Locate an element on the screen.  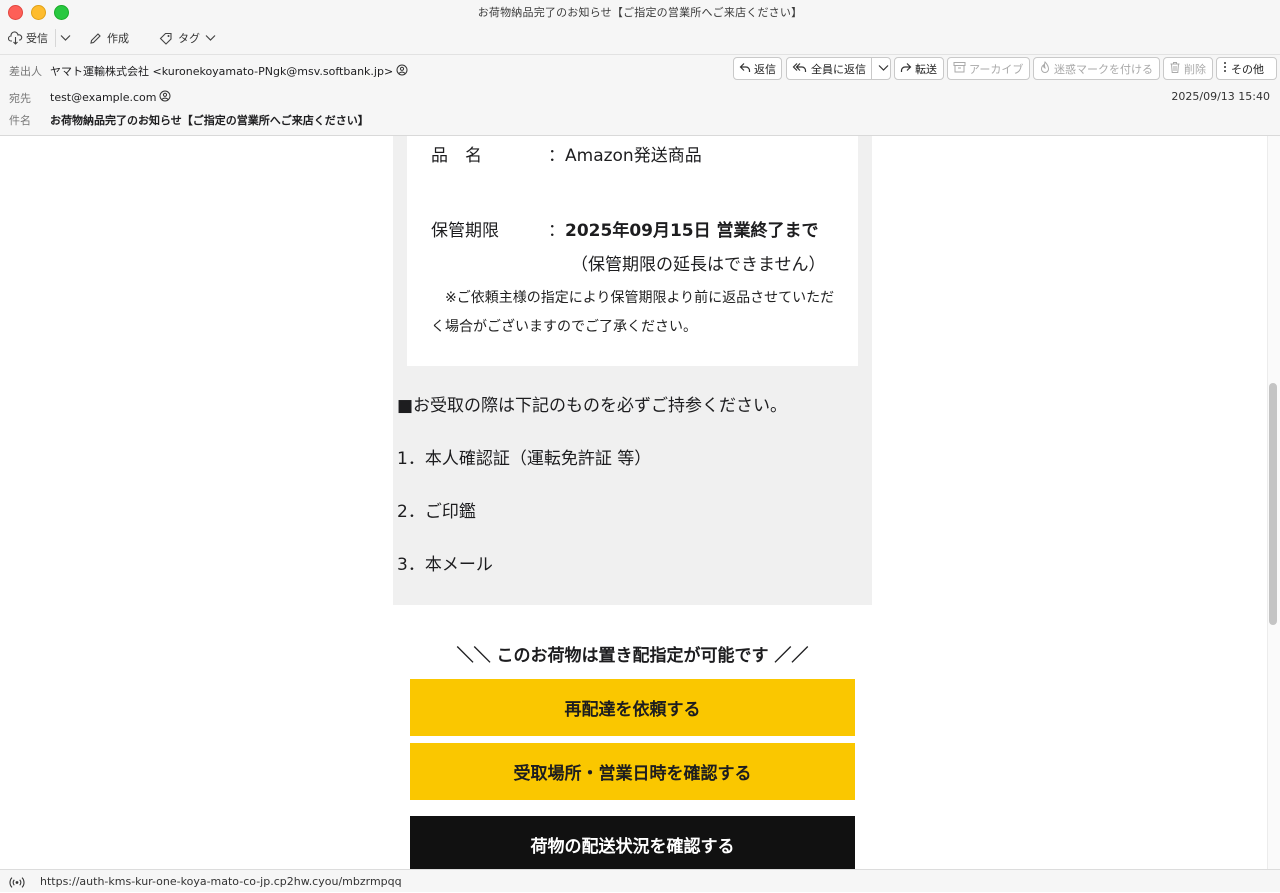
receive-label: 受信 is located at coordinates (37, 38).